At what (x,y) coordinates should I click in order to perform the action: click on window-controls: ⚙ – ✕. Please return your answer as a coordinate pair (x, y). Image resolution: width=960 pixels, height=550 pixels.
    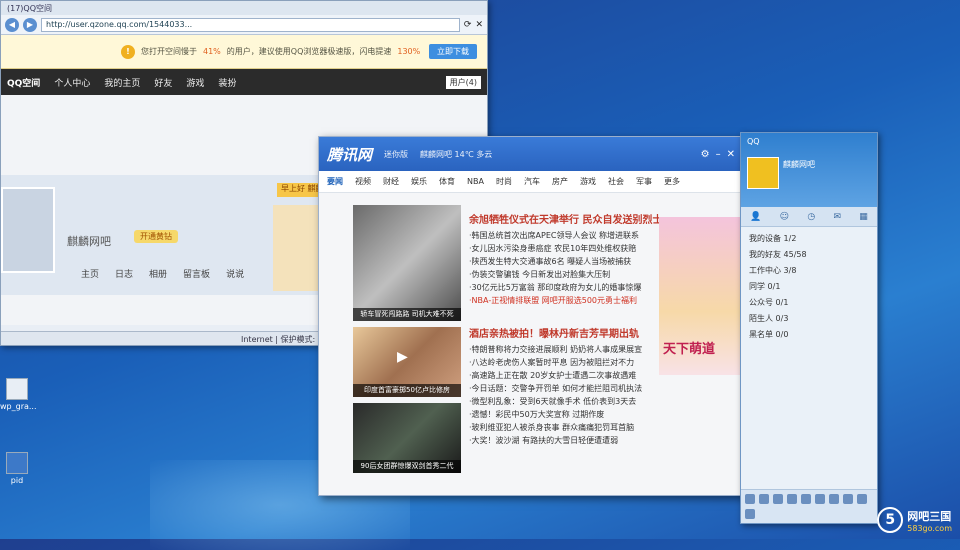
    Looking at the image, I should click on (718, 154).